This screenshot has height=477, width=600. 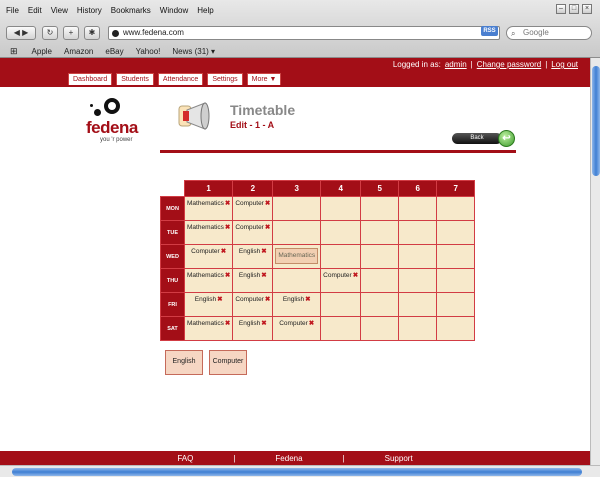 I want to click on subject-chip-english: English, so click(x=184, y=362).